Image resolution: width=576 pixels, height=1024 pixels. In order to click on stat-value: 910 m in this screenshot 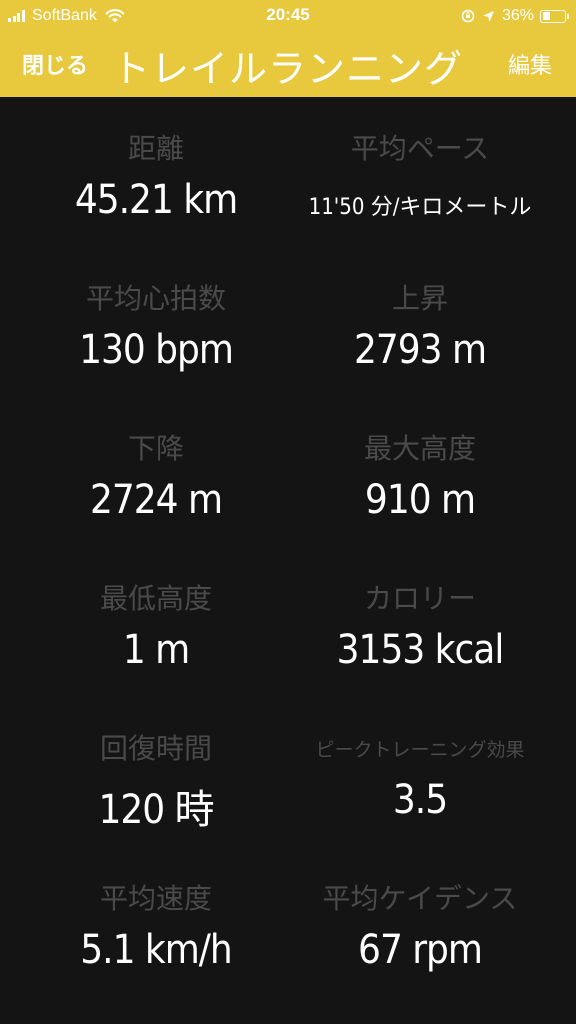, I will do `click(420, 500)`.